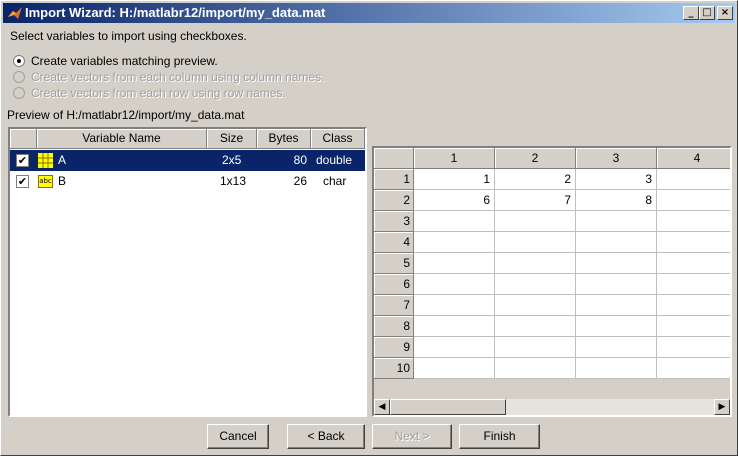  Describe the element at coordinates (394, 242) in the screenshot. I see `grid-row-header: 4` at that location.